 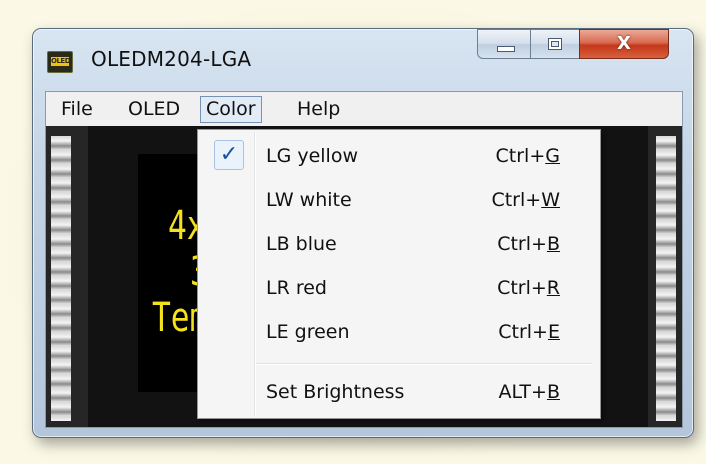 I want to click on oled-app-icon: OLED, so click(x=60, y=62).